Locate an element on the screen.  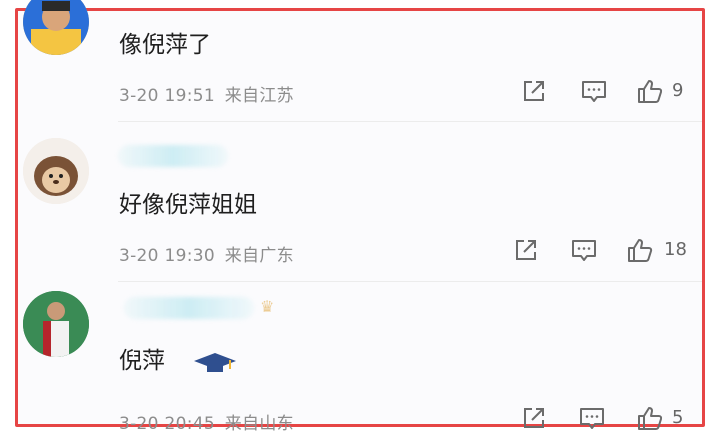
comment-time: 20:45 is located at coordinates (190, 424).